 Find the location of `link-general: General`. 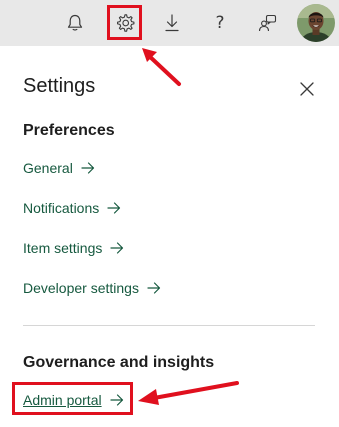

link-general: General is located at coordinates (59, 168).